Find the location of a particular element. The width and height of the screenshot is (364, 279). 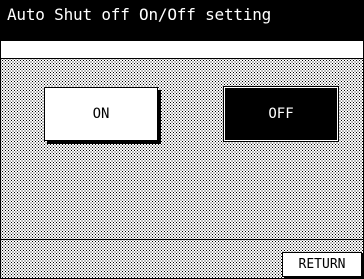

on-button: ON is located at coordinates (101, 114).